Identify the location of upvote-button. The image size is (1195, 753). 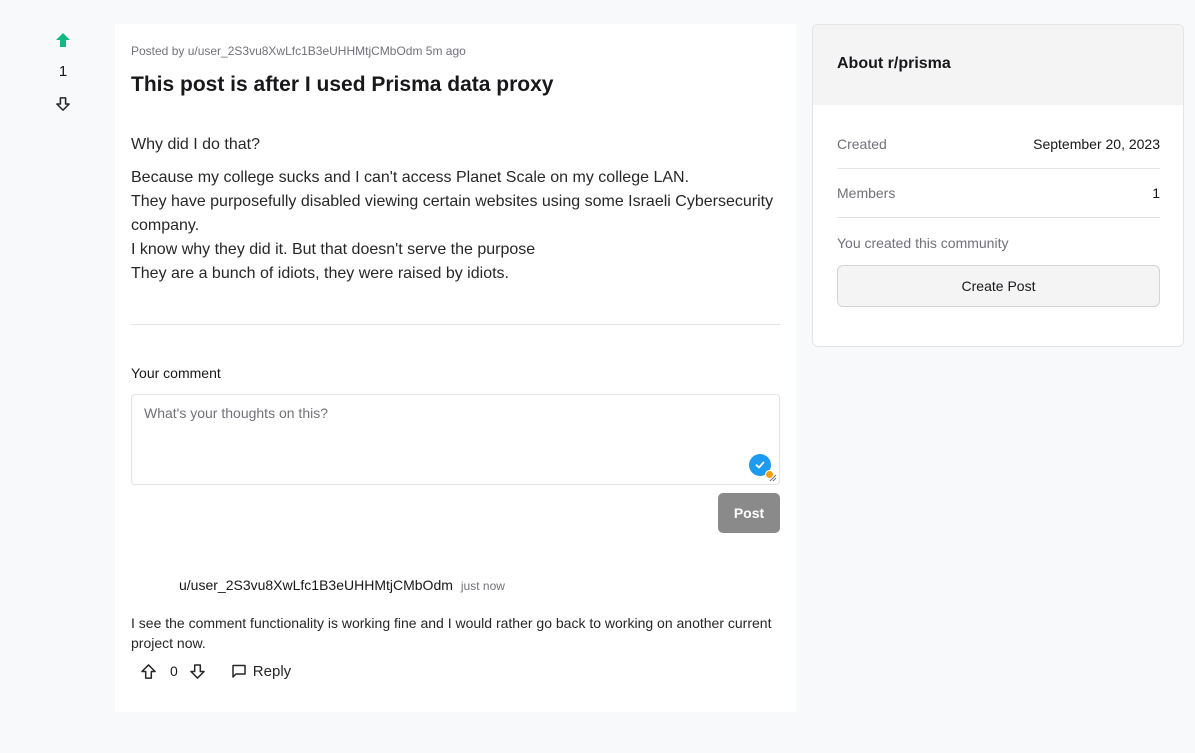
(63, 40).